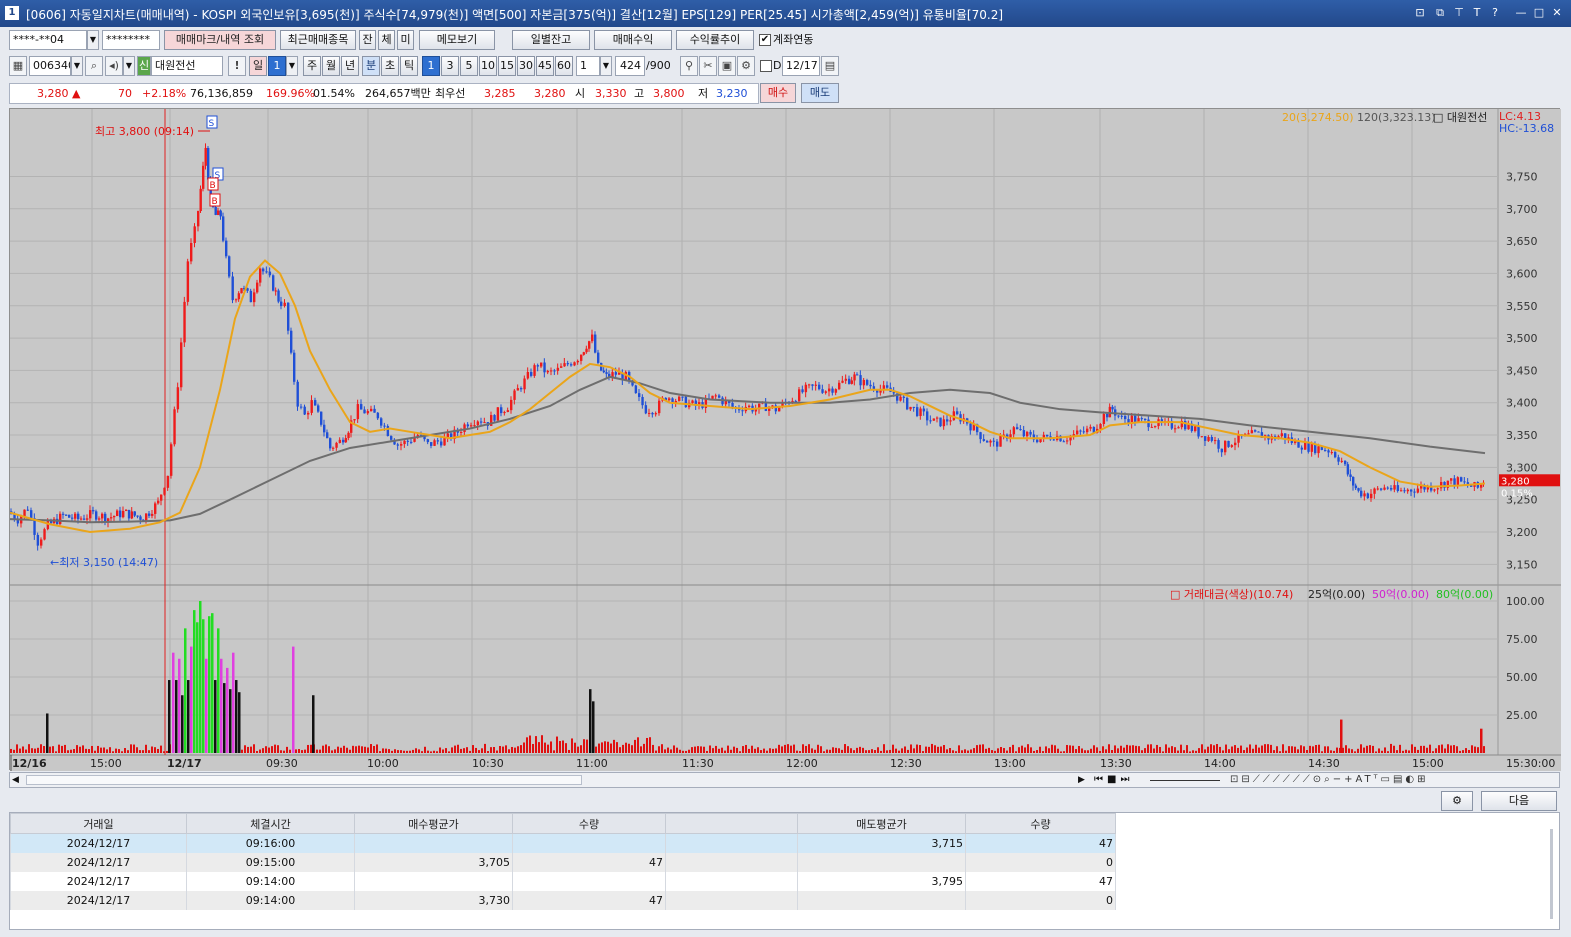  I want to click on minute-dropdown-icon: ▼, so click(606, 66).